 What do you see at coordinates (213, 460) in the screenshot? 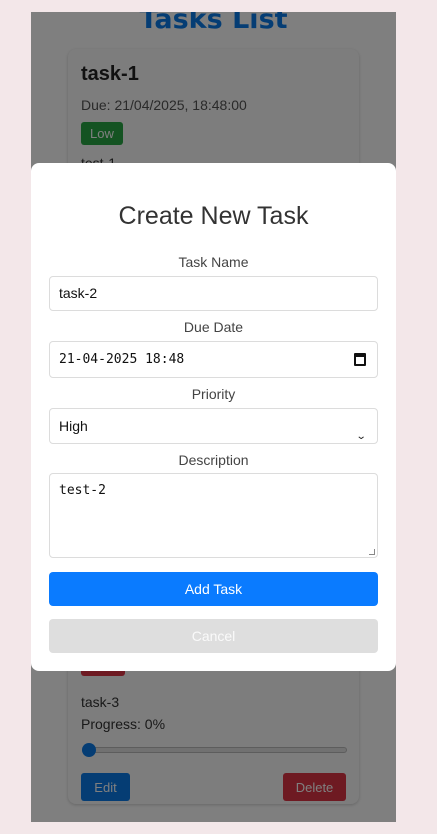
I see `description-label: Description` at bounding box center [213, 460].